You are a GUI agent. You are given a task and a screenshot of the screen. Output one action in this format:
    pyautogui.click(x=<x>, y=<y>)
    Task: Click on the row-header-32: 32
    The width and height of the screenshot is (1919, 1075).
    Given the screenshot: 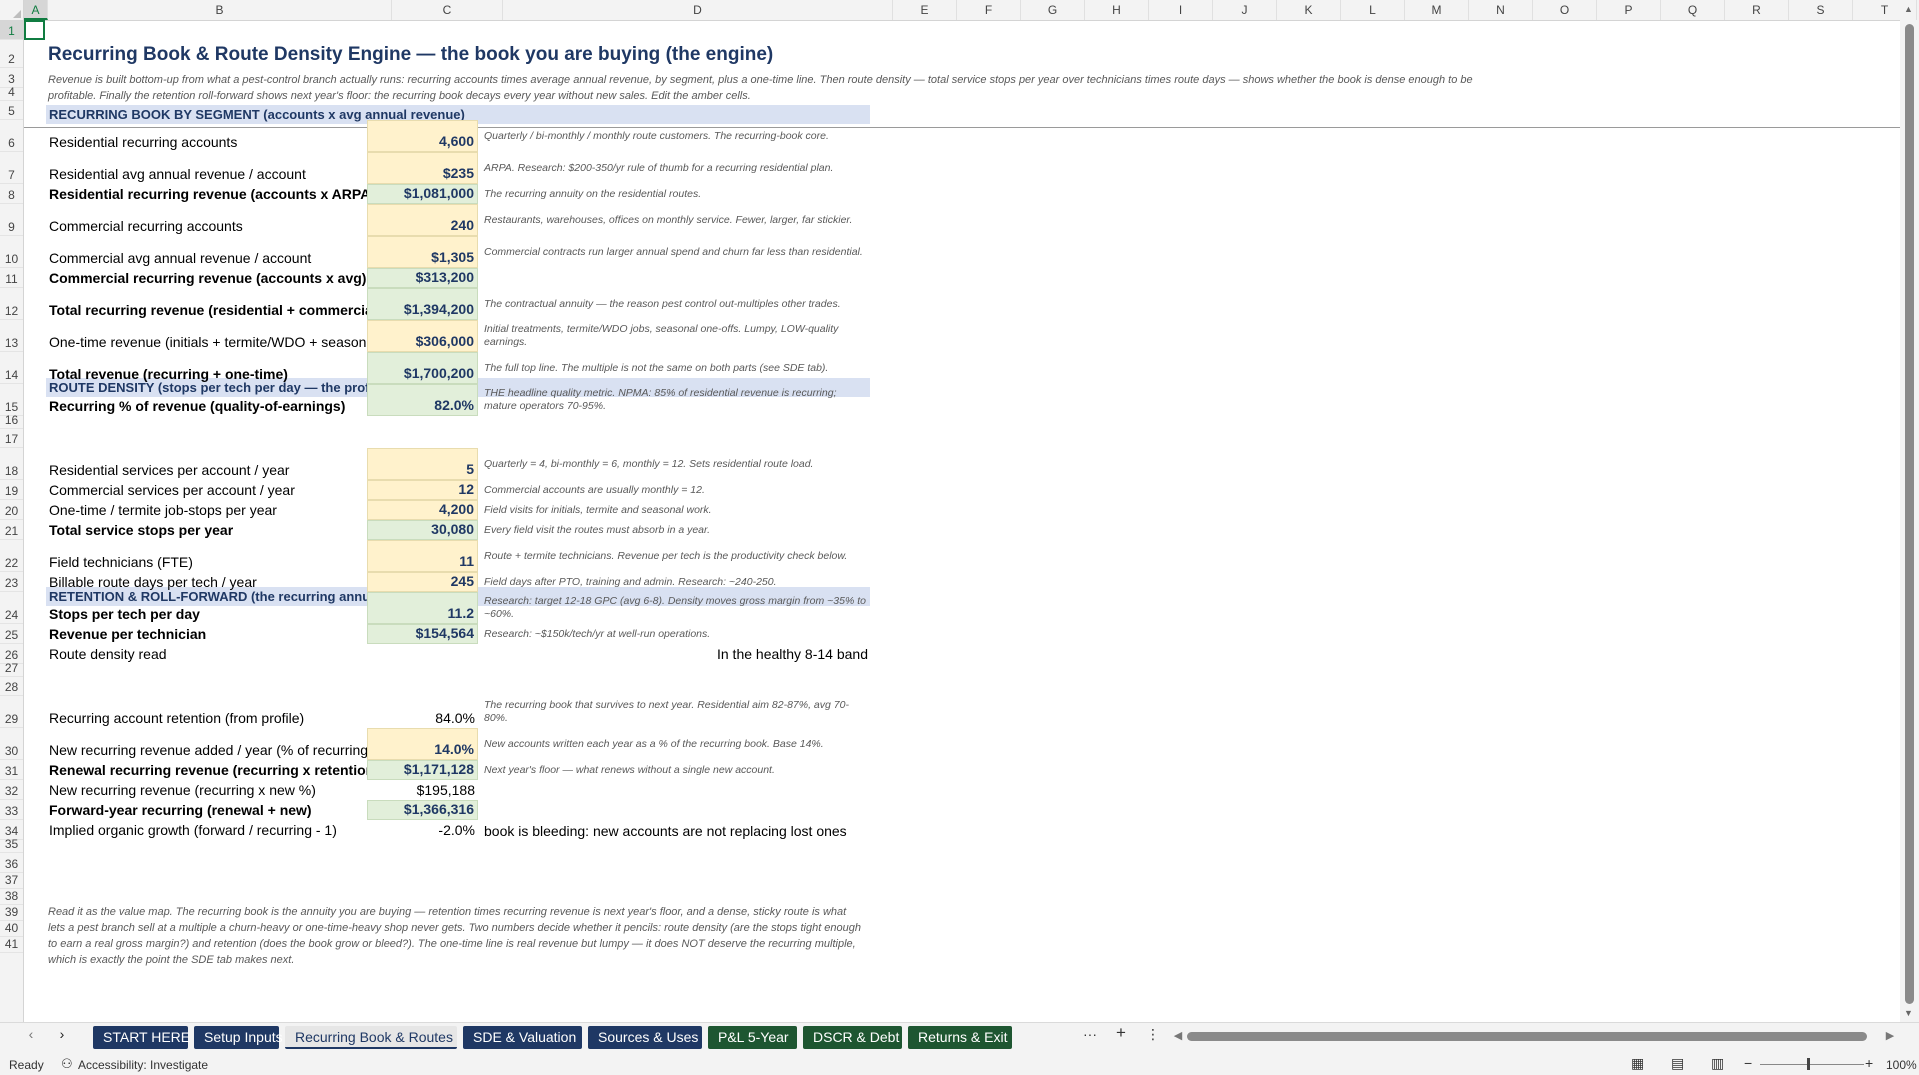 What is the action you would take?
    pyautogui.click(x=11, y=790)
    